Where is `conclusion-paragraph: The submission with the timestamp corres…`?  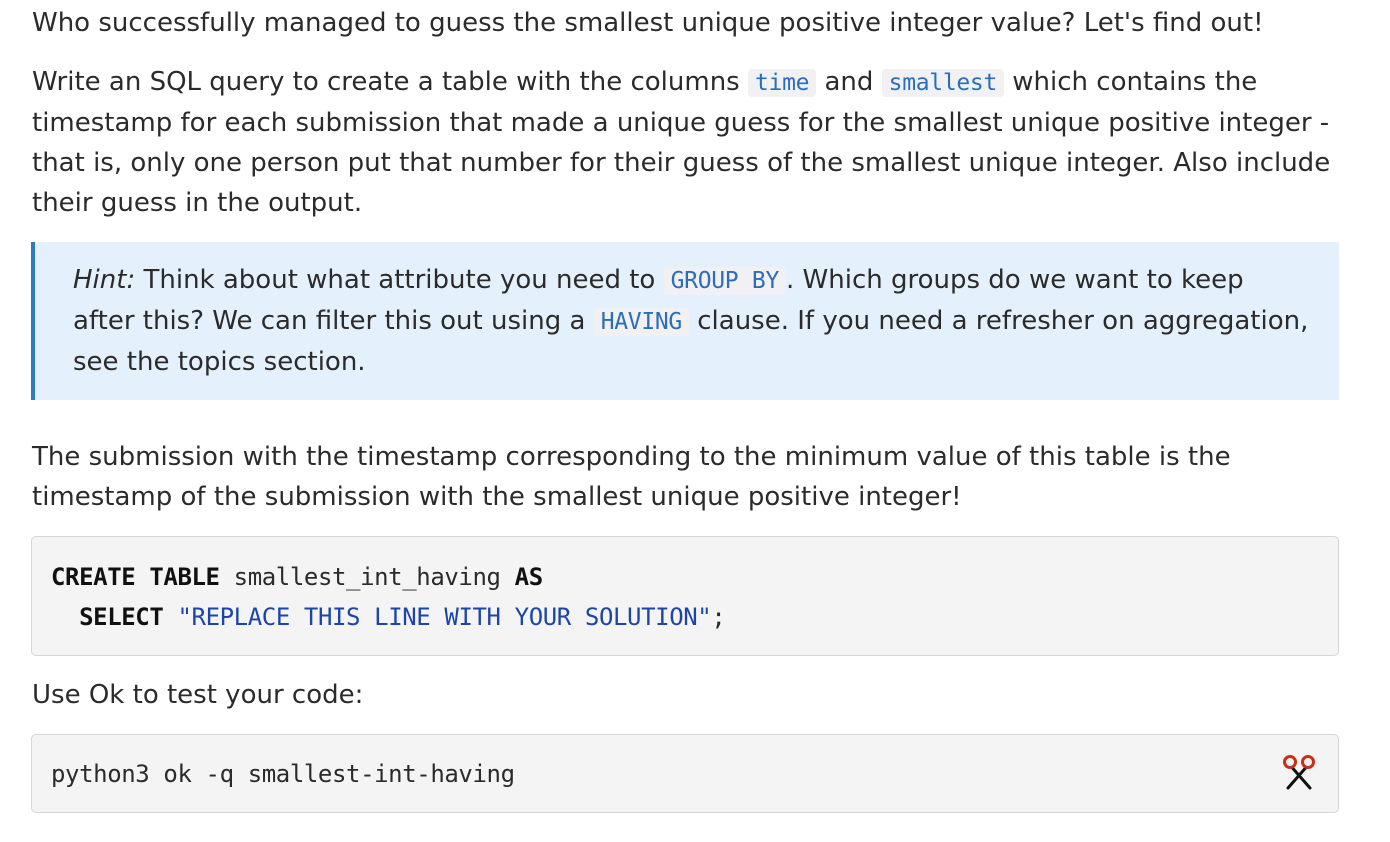 conclusion-paragraph: The submission with the timestamp corres… is located at coordinates (631, 477).